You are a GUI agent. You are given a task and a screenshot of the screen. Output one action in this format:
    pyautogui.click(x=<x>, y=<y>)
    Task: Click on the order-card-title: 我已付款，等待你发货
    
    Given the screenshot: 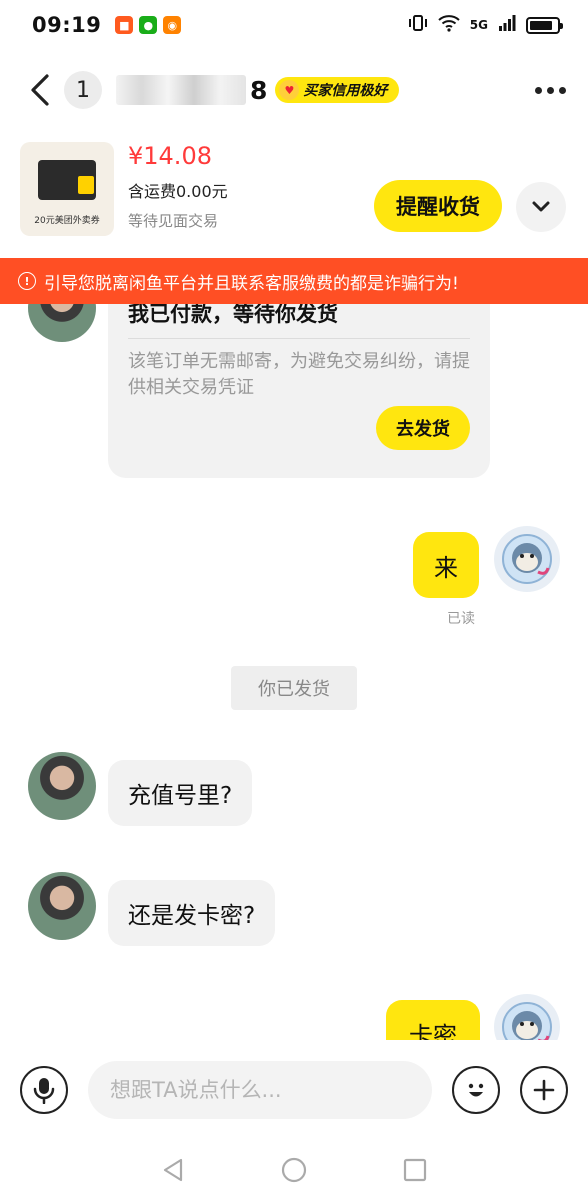 What is the action you would take?
    pyautogui.click(x=233, y=315)
    